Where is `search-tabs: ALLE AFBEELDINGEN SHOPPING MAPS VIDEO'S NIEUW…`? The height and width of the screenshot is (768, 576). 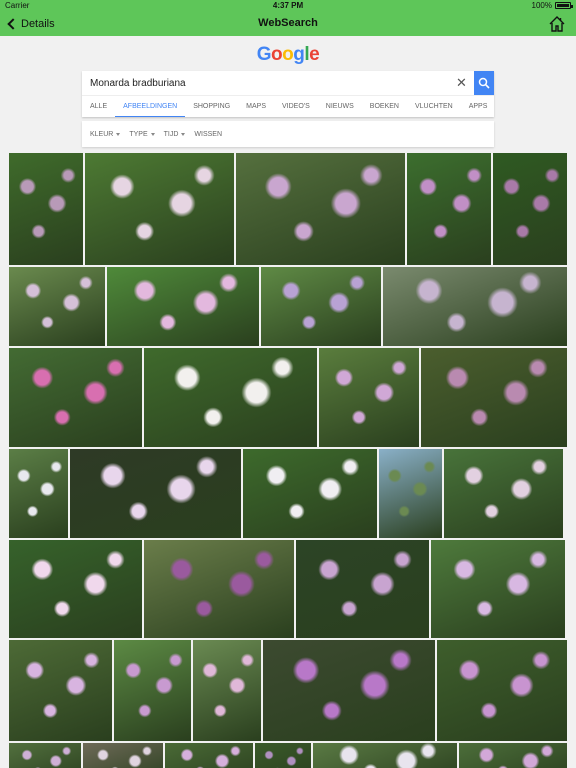 search-tabs: ALLE AFBEELDINGEN SHOPPING MAPS VIDEO'S NIEUW… is located at coordinates (288, 106).